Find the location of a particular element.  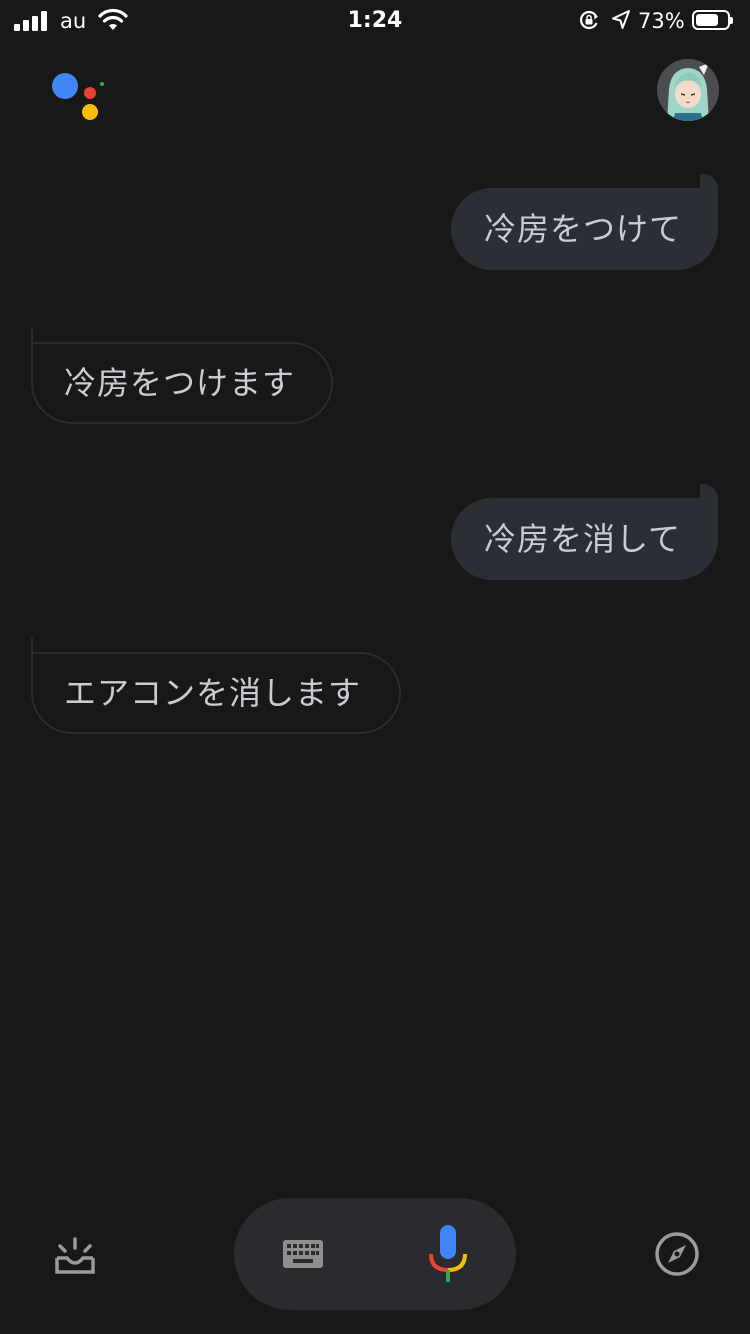

status-bar: au 1:24 73% is located at coordinates (375, 21).